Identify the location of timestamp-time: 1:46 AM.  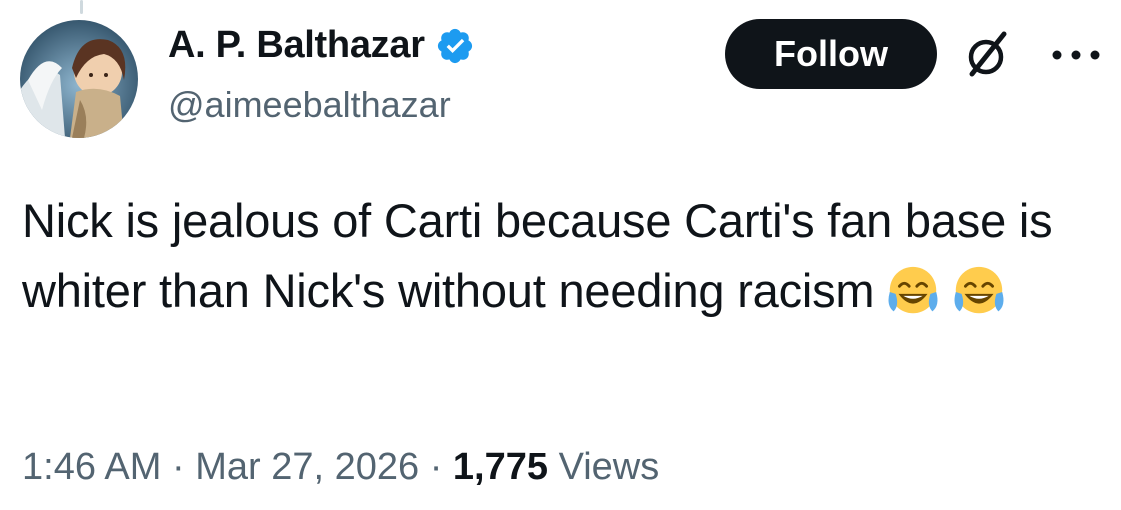
(91, 467).